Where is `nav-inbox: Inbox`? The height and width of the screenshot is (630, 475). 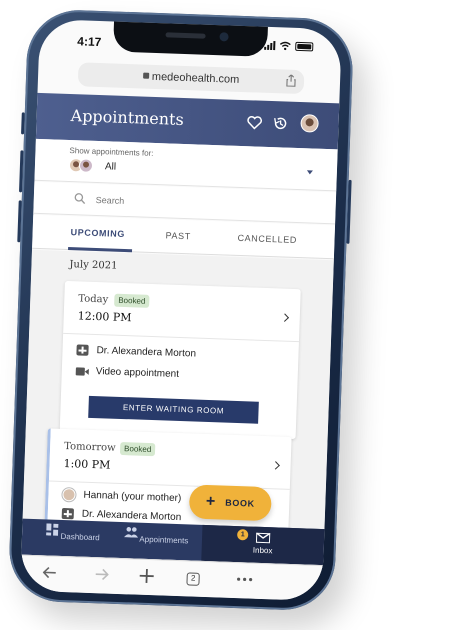 nav-inbox: Inbox is located at coordinates (263, 543).